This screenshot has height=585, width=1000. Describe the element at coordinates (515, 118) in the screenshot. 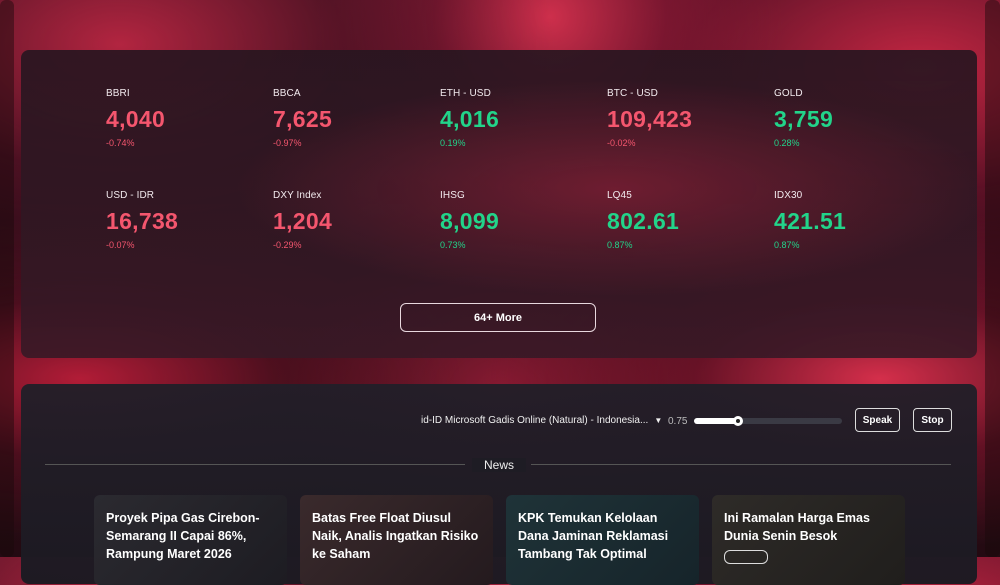

I see `ticker-card: ETH - USD 4,016 0.19%` at that location.